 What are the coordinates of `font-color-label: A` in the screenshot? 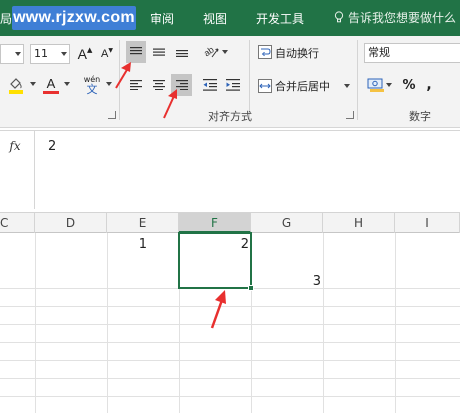 It's located at (51, 83).